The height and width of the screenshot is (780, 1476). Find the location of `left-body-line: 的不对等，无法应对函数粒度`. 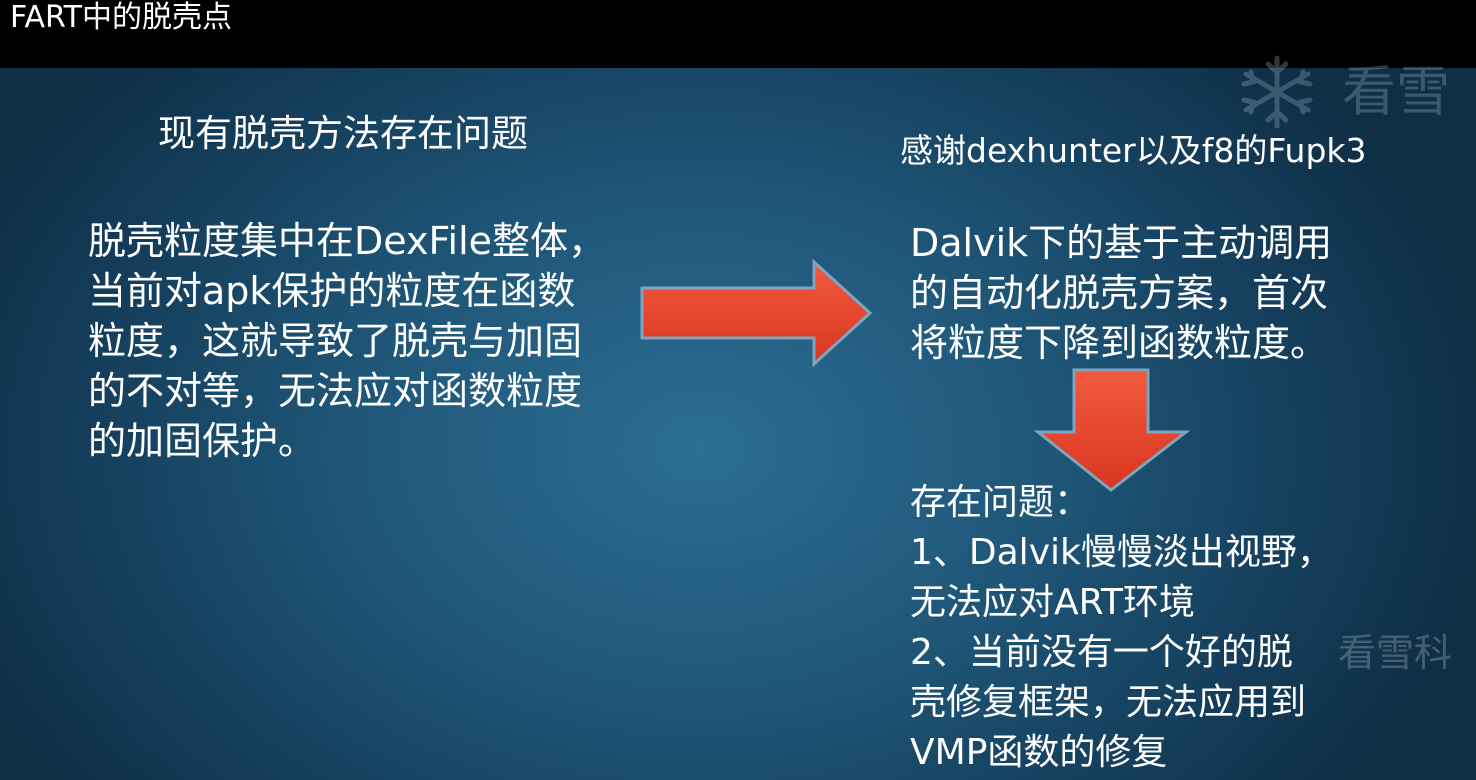

left-body-line: 的不对等，无法应对函数粒度 is located at coordinates (335, 391).